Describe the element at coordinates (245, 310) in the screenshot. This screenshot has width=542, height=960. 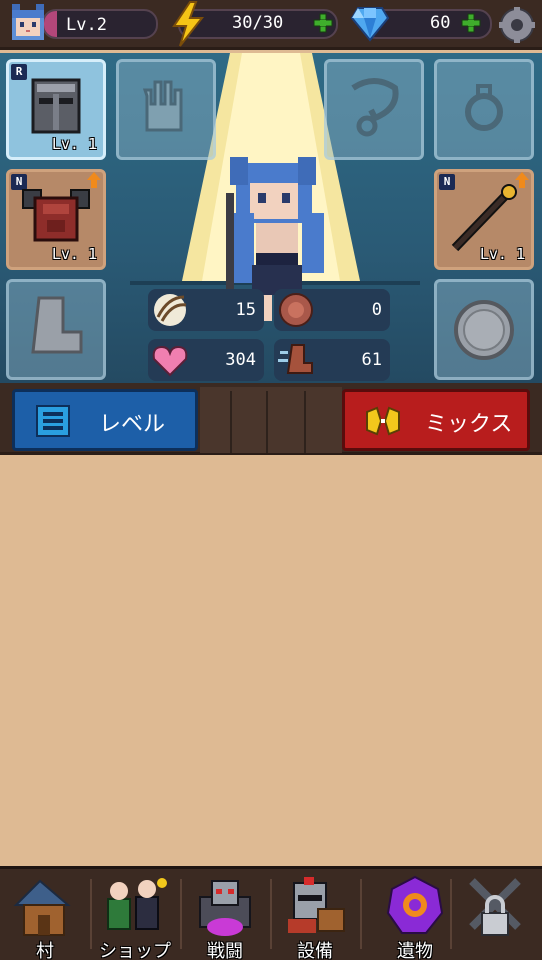
I see `attack-value: 15` at that location.